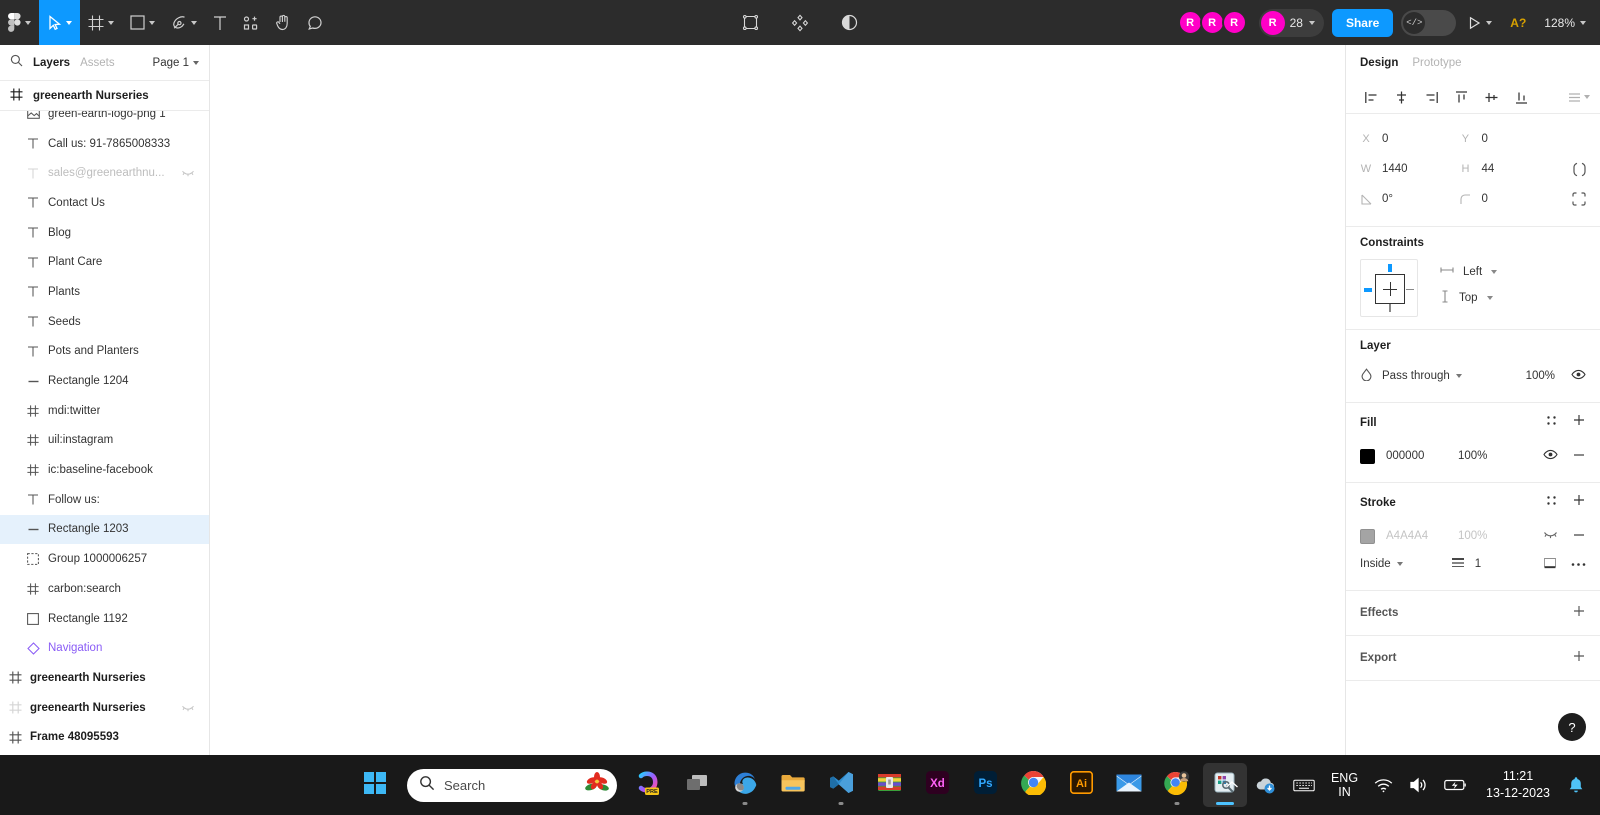 The width and height of the screenshot is (1600, 815). What do you see at coordinates (1431, 97) in the screenshot?
I see `align-right-icon` at bounding box center [1431, 97].